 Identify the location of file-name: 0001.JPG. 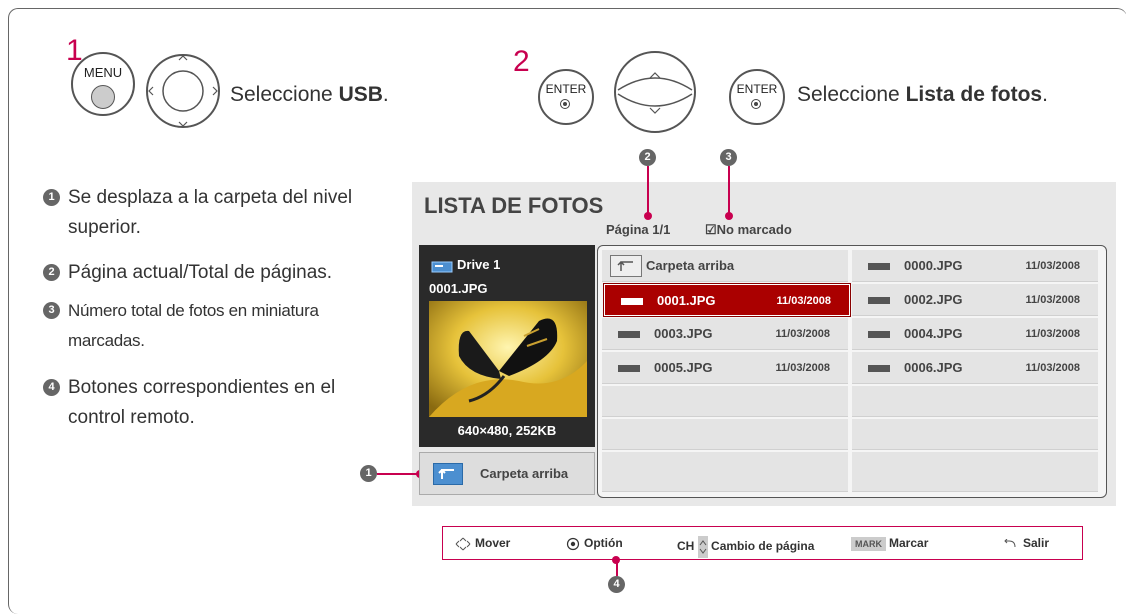
(686, 300).